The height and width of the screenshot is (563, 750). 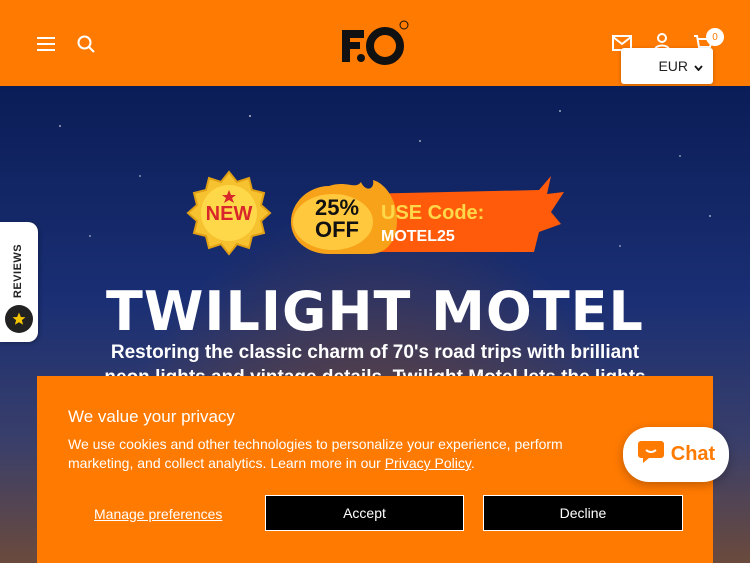 I want to click on promo-badge: 25% OFF USE Code: MOTEL25, so click(x=426, y=214).